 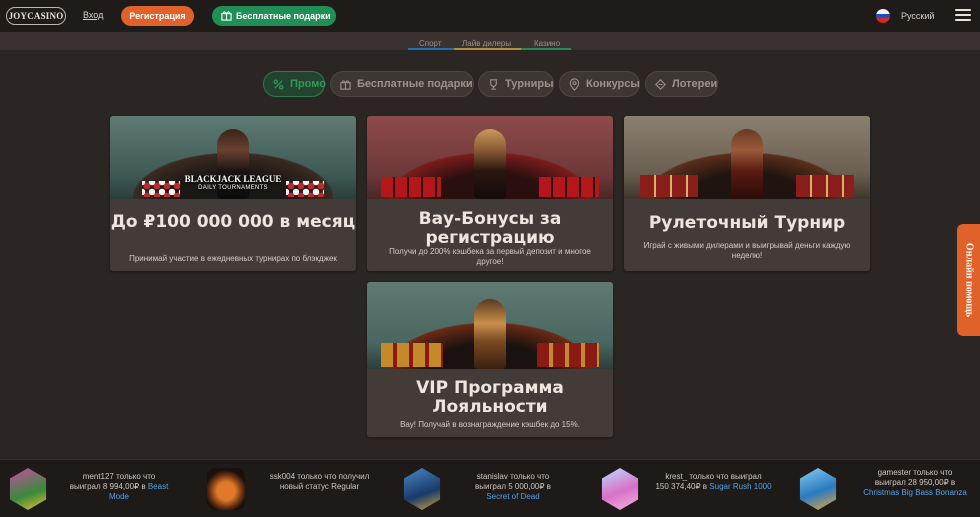 What do you see at coordinates (493, 84) in the screenshot?
I see `trophy-icon` at bounding box center [493, 84].